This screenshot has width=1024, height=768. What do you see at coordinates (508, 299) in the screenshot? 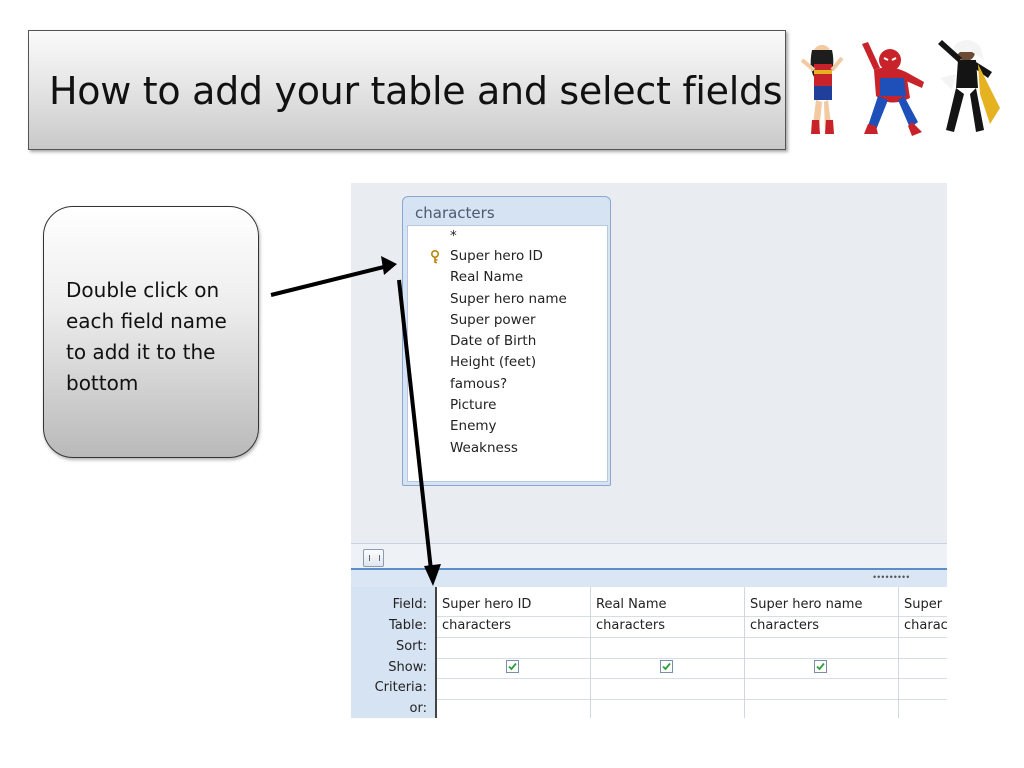
I see `field-item-super-hero-name: Super hero name` at bounding box center [508, 299].